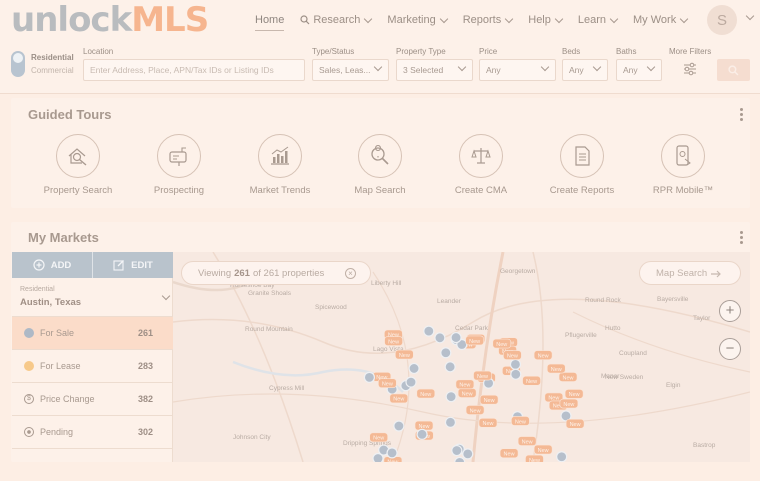  Describe the element at coordinates (598, 20) in the screenshot. I see `nav-learn: Learn` at that location.